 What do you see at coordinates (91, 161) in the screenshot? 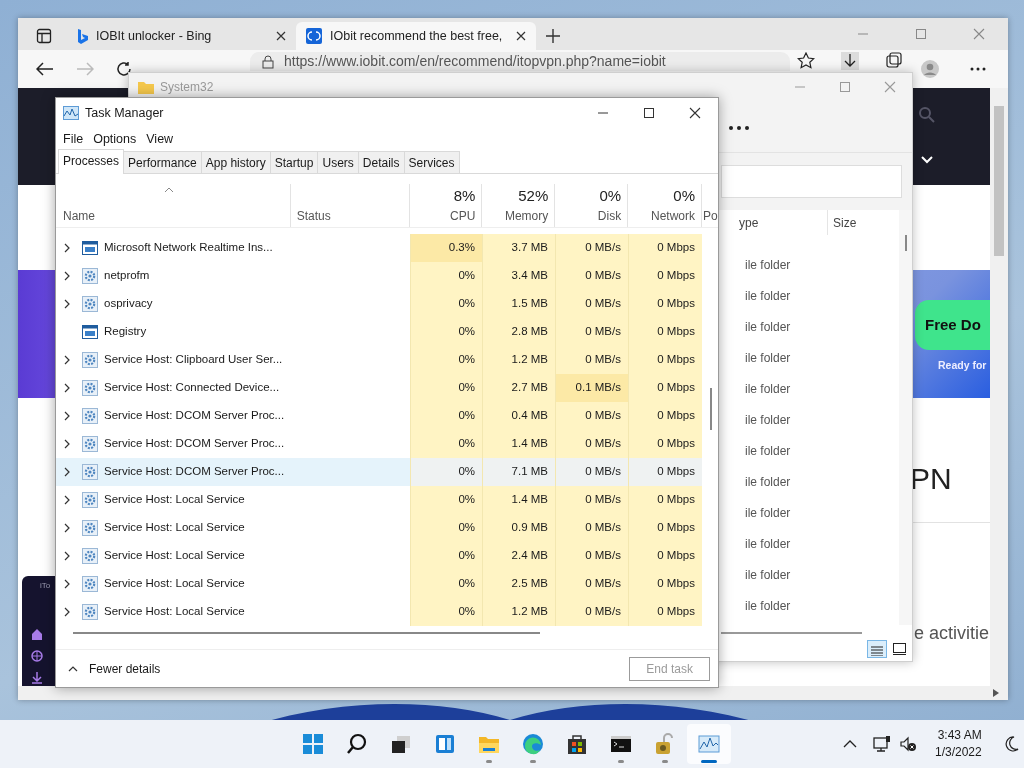
I see `tab: Processes` at bounding box center [91, 161].